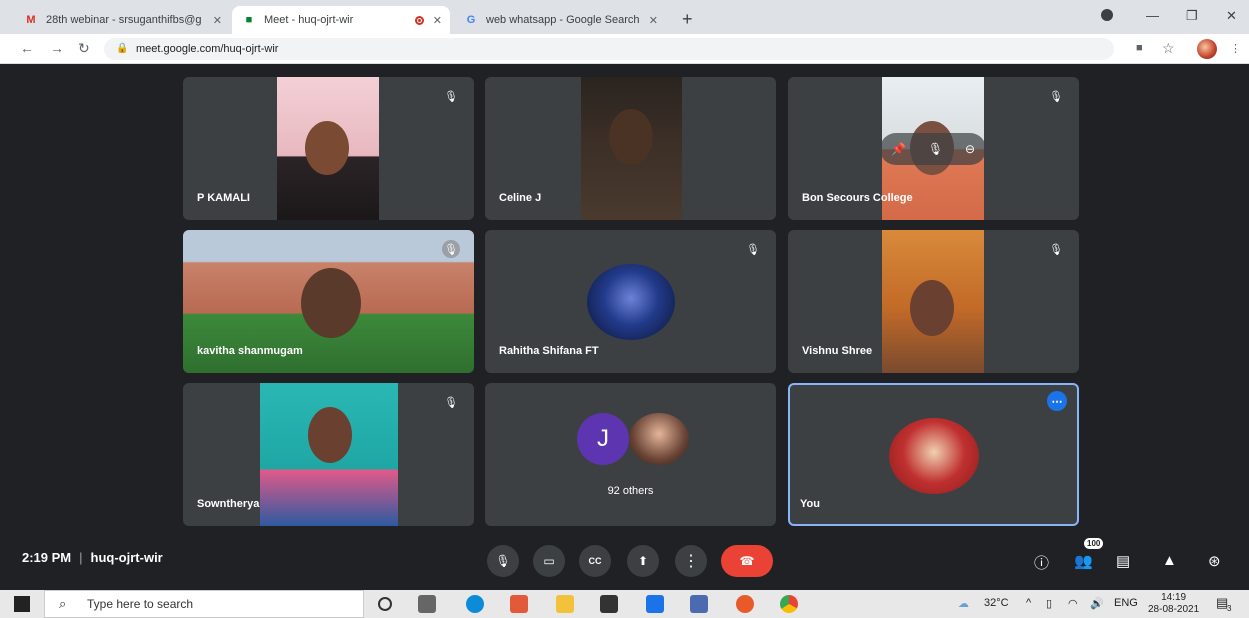 The height and width of the screenshot is (618, 1249). I want to click on clock-date: 28-08-2021, so click(1174, 609).